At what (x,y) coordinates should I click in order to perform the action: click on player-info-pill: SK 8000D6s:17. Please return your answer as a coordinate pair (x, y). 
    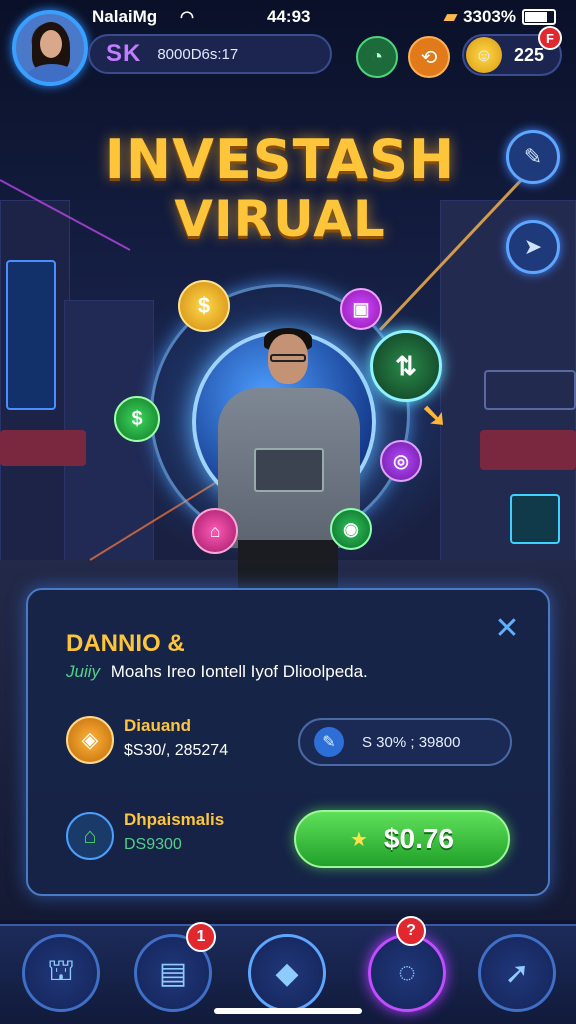
    Looking at the image, I should click on (210, 54).